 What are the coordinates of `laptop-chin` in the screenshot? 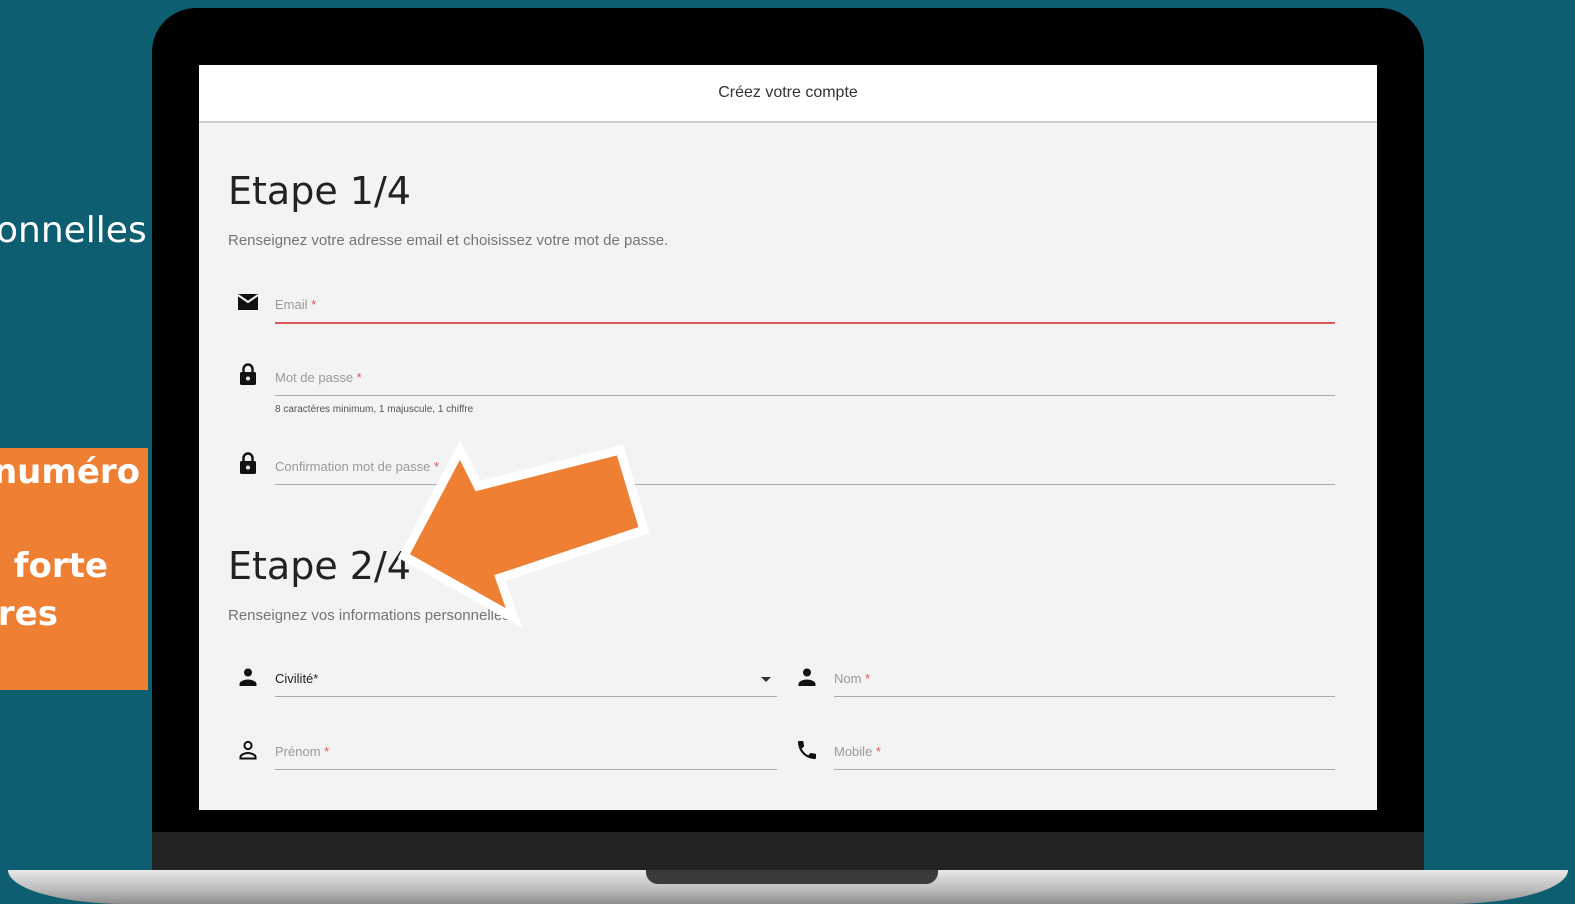 It's located at (788, 852).